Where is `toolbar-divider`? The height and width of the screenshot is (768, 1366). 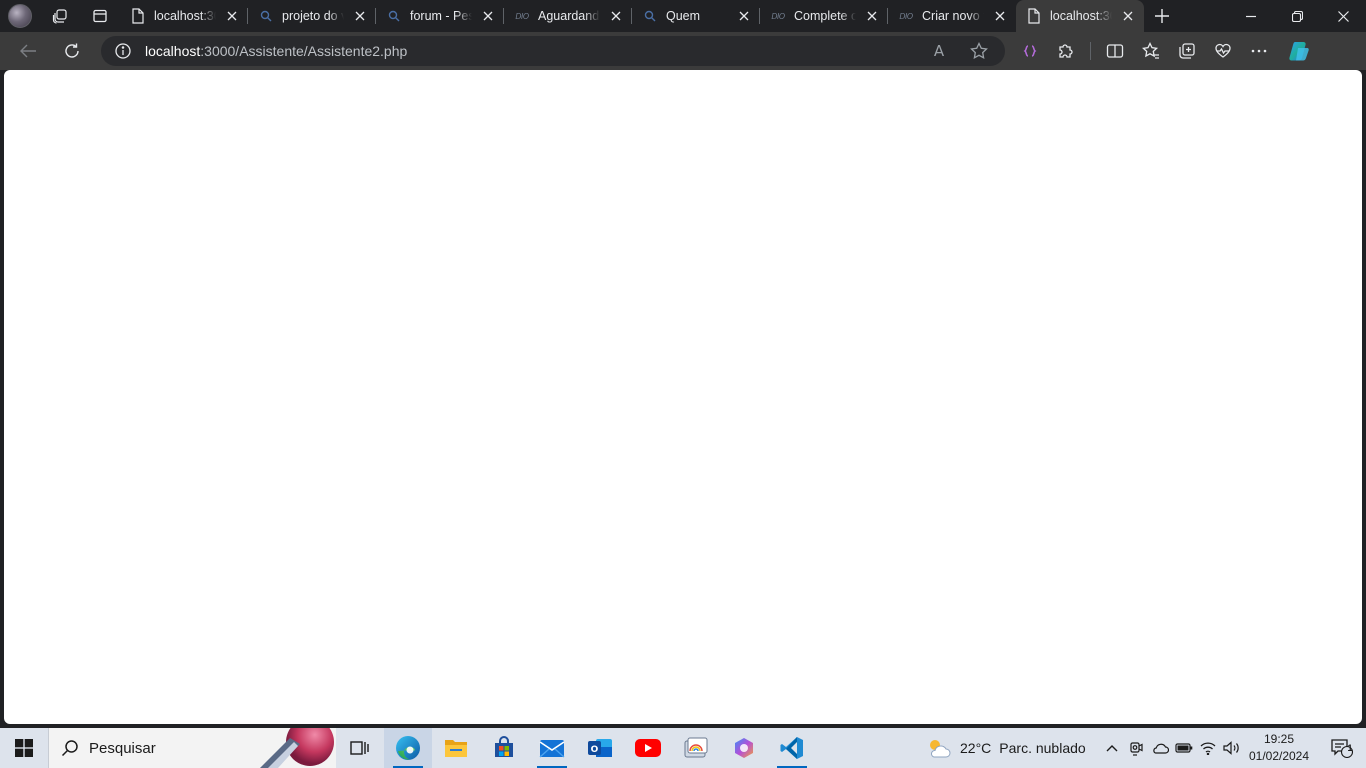
toolbar-divider is located at coordinates (1090, 51).